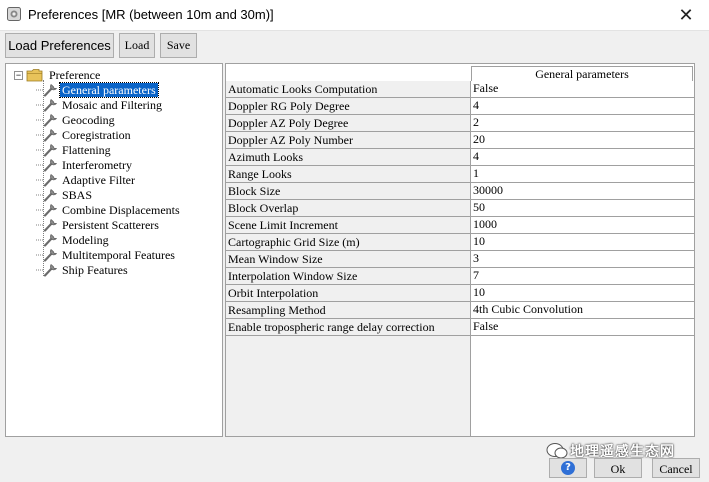  I want to click on grid-row: Resampling Method 4th Cubic Convolution, so click(460, 310).